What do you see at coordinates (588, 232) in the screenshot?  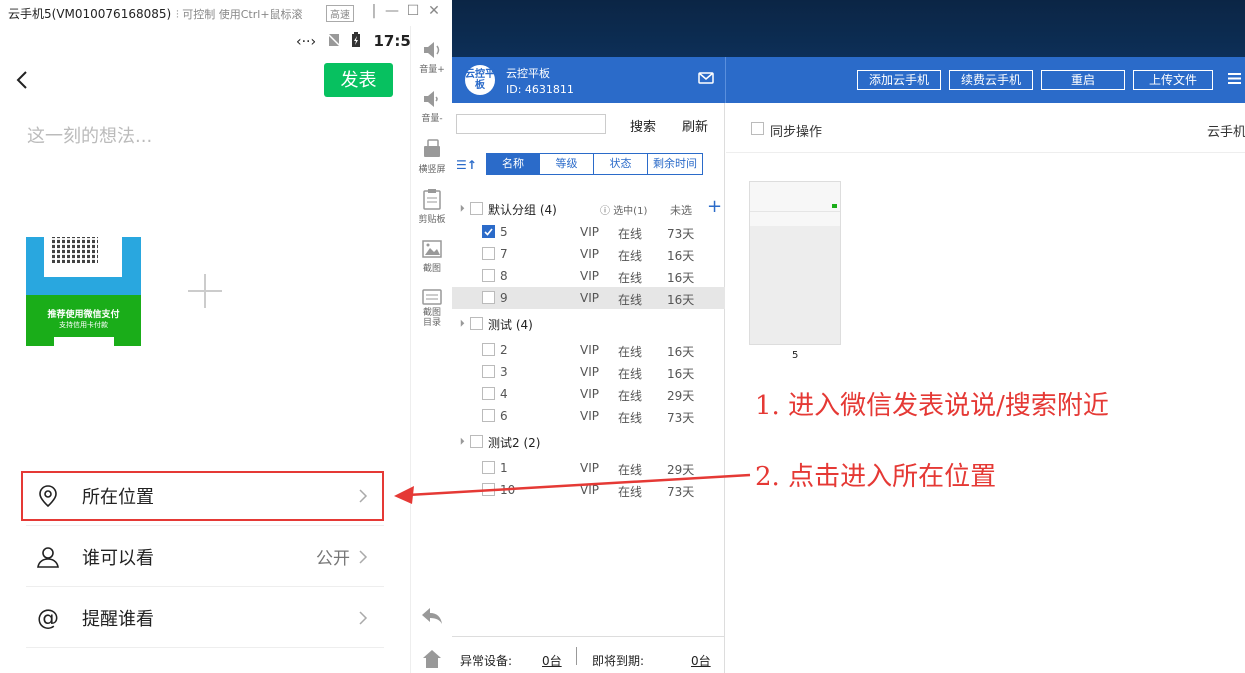 I see `device-row: 5 VIP 在线 73天` at bounding box center [588, 232].